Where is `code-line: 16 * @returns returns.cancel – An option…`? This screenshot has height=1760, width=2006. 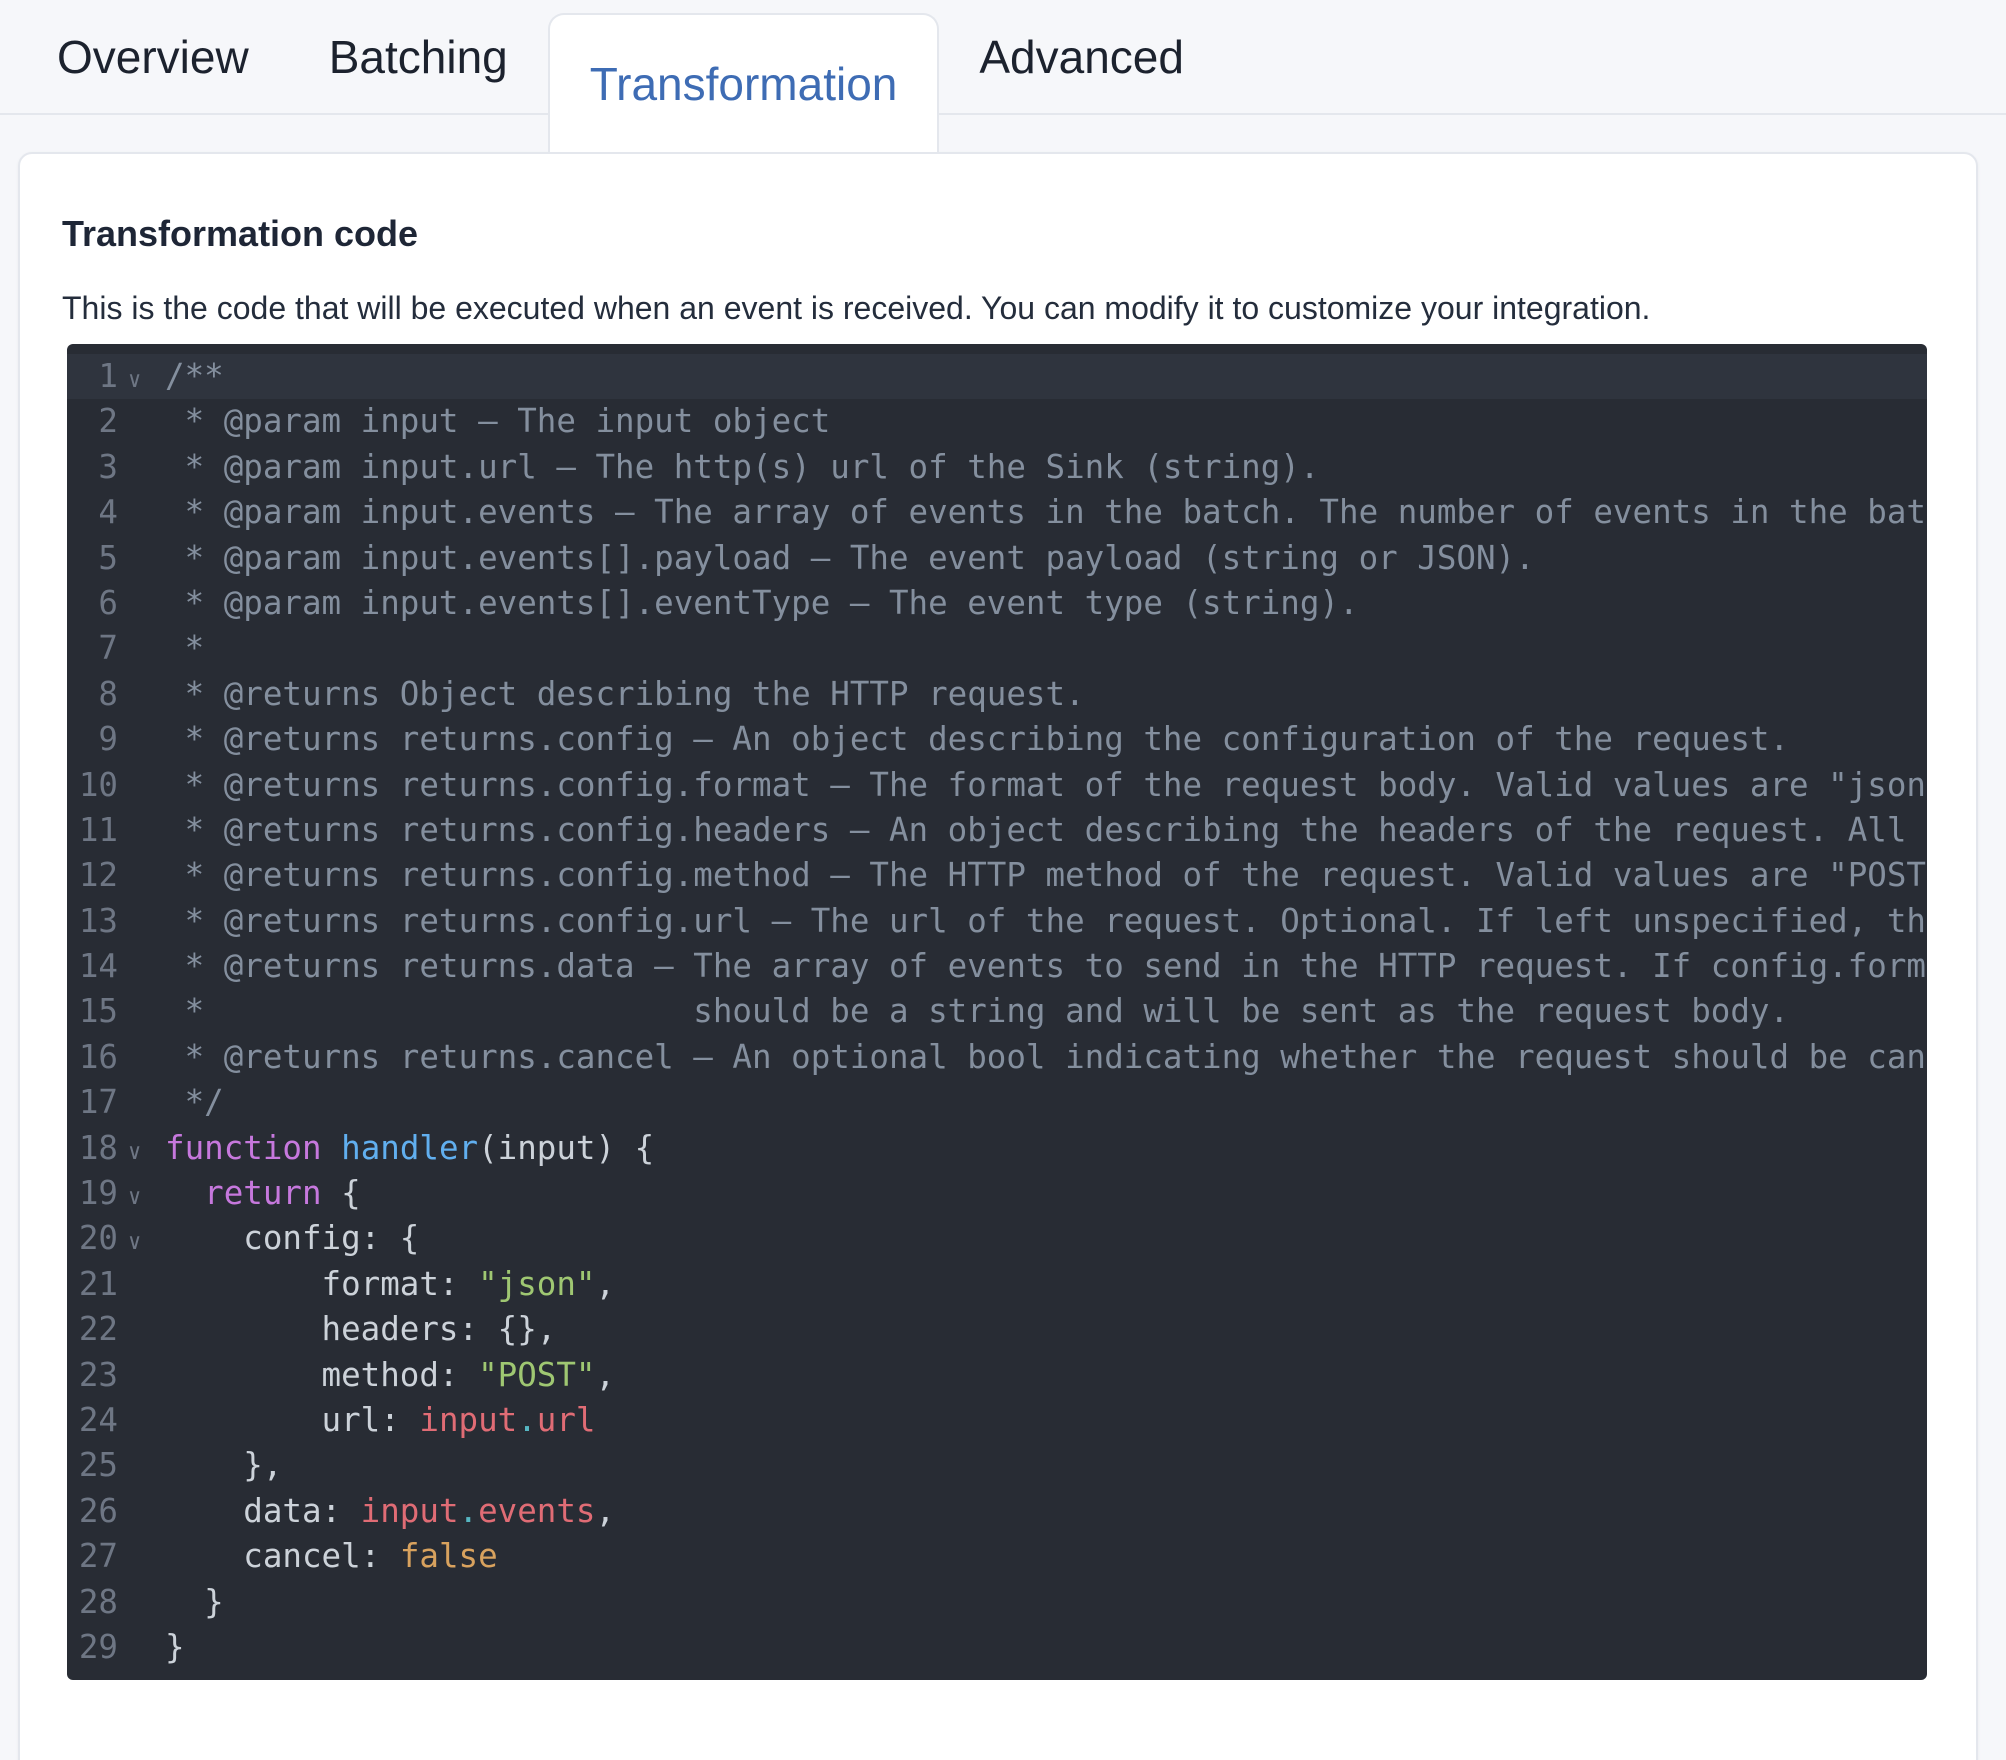
code-line: 16 * @returns returns.cancel – An option… is located at coordinates (997, 1057).